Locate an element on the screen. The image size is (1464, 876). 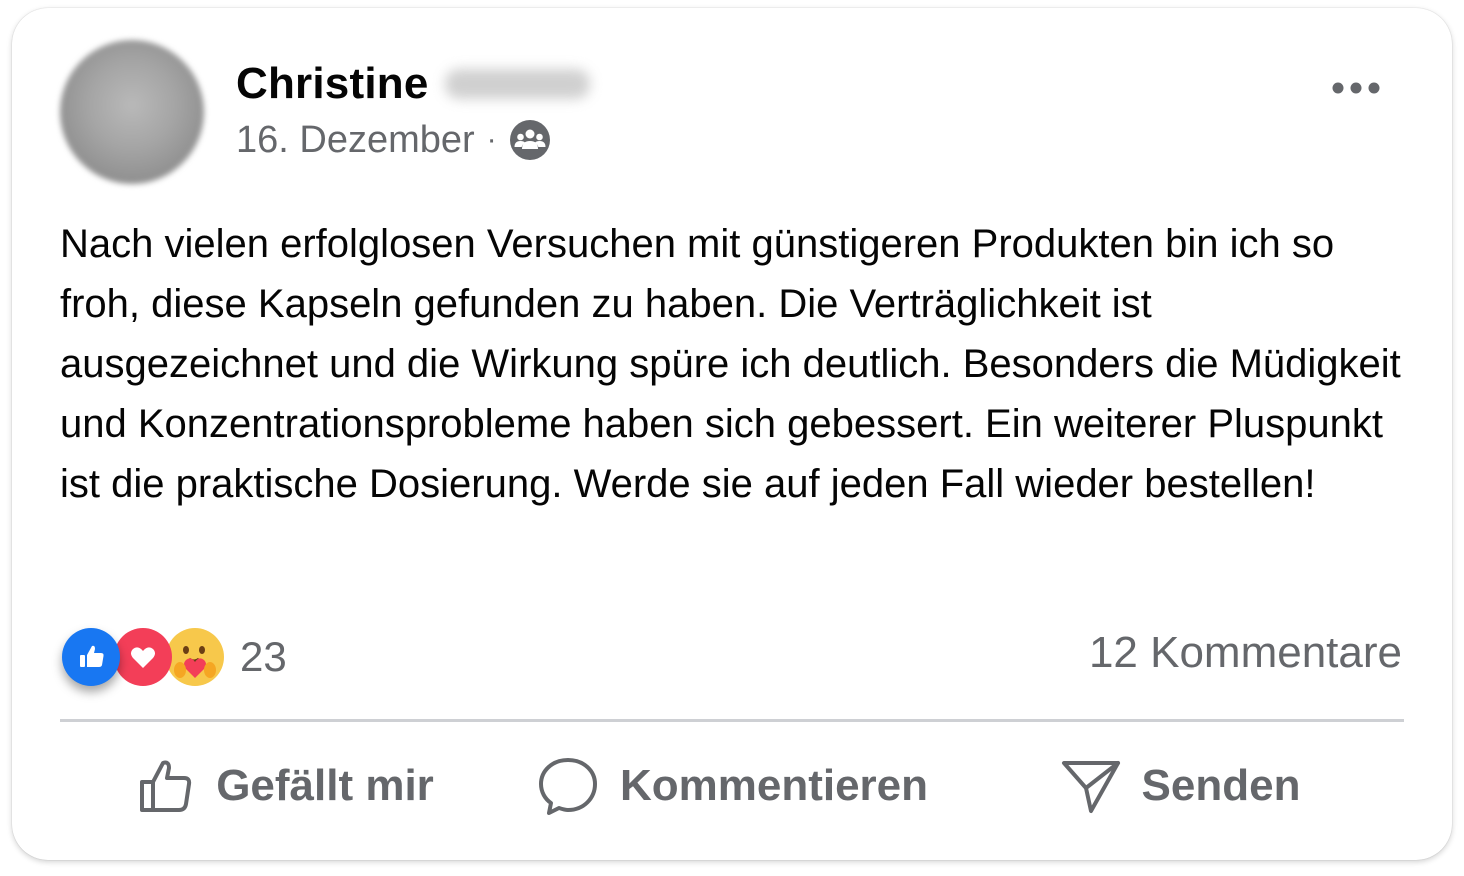
author-row: Christine is located at coordinates (413, 84).